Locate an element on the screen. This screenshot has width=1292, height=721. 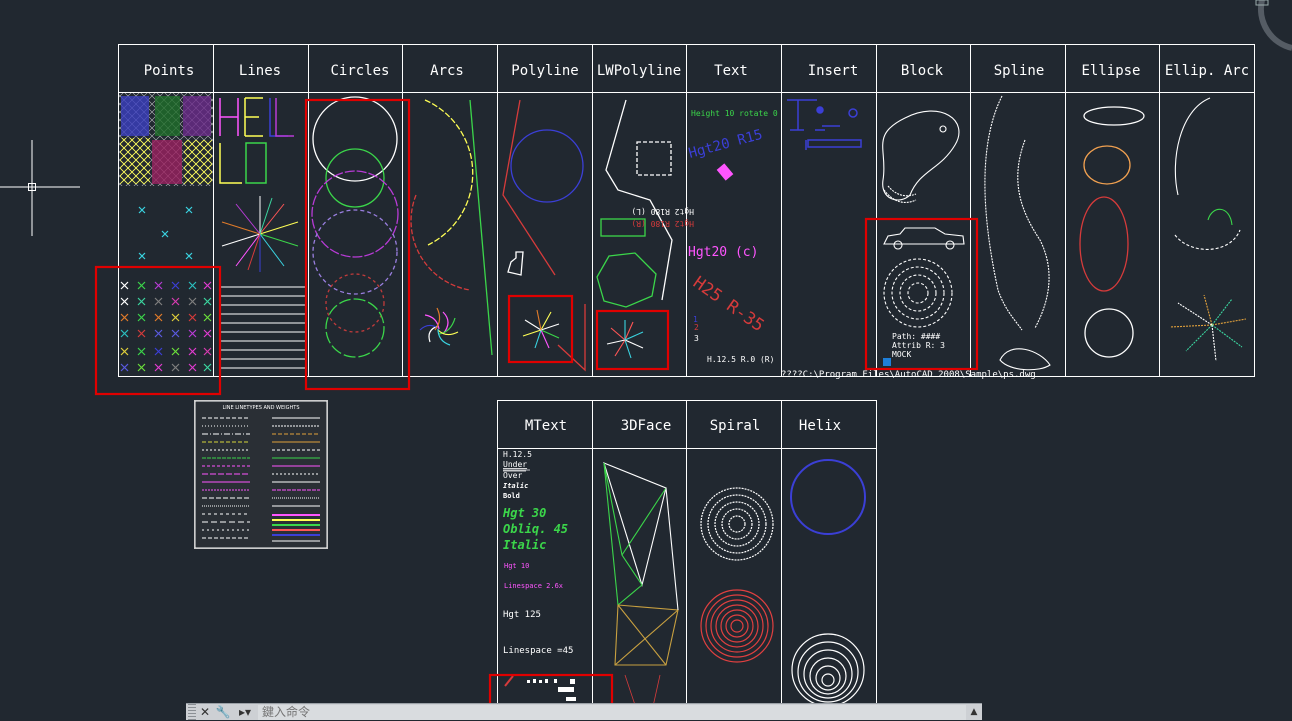
text-height10: Height 10 rotate 0 is located at coordinates (734, 113).